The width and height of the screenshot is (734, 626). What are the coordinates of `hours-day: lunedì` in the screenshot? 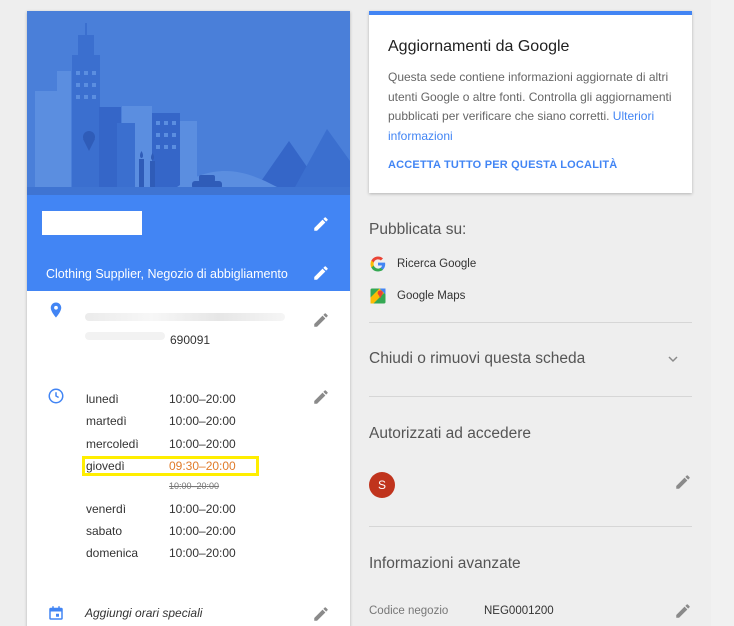 It's located at (102, 399).